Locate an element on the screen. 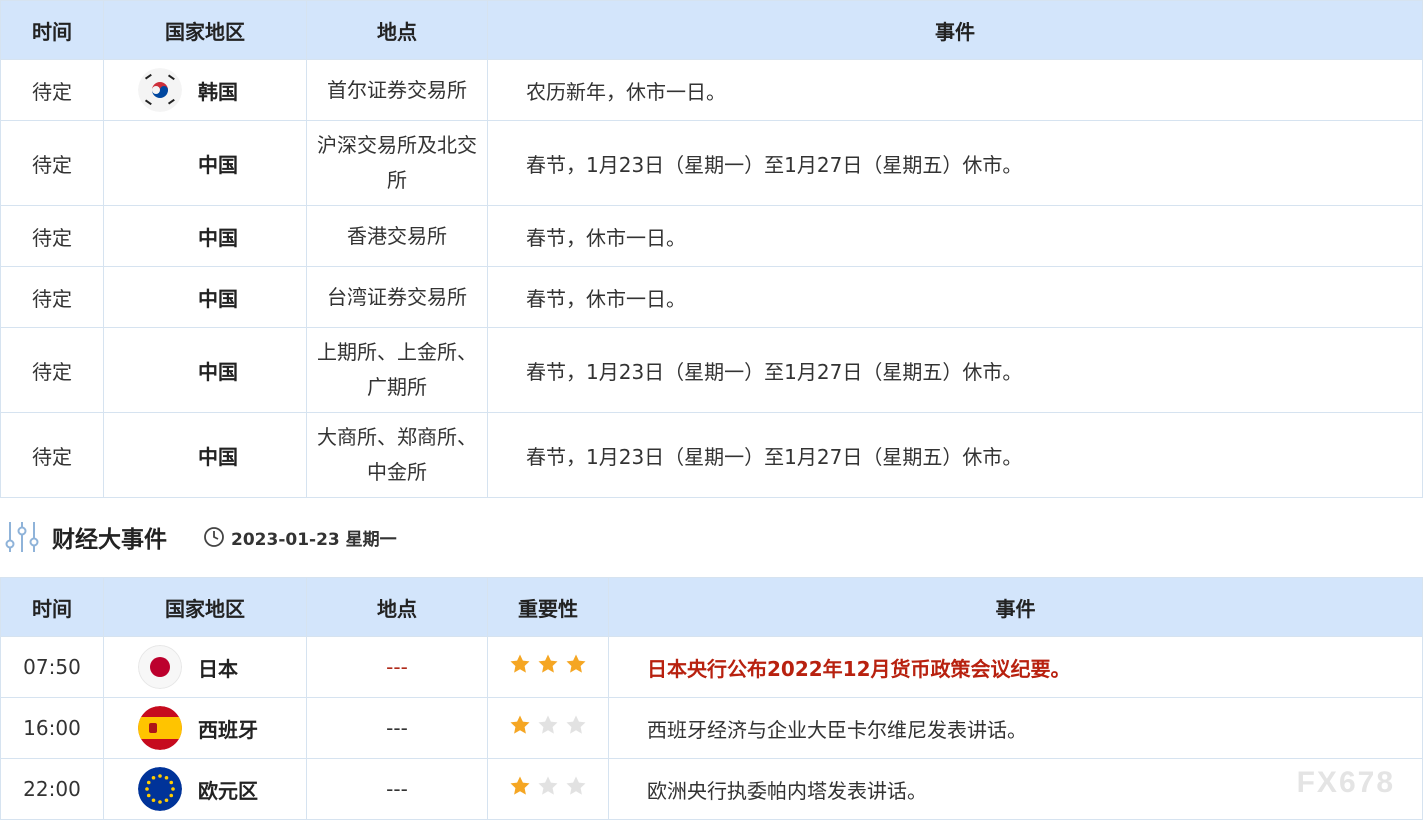 The height and width of the screenshot is (820, 1423). place-cell: 上期所、上金所、广期所 is located at coordinates (397, 370).